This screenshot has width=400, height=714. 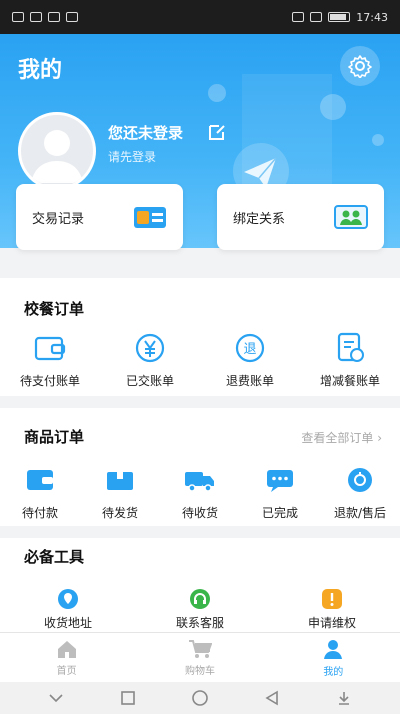 I want to click on refund-aftersale-order: 退款/售后, so click(x=360, y=492).